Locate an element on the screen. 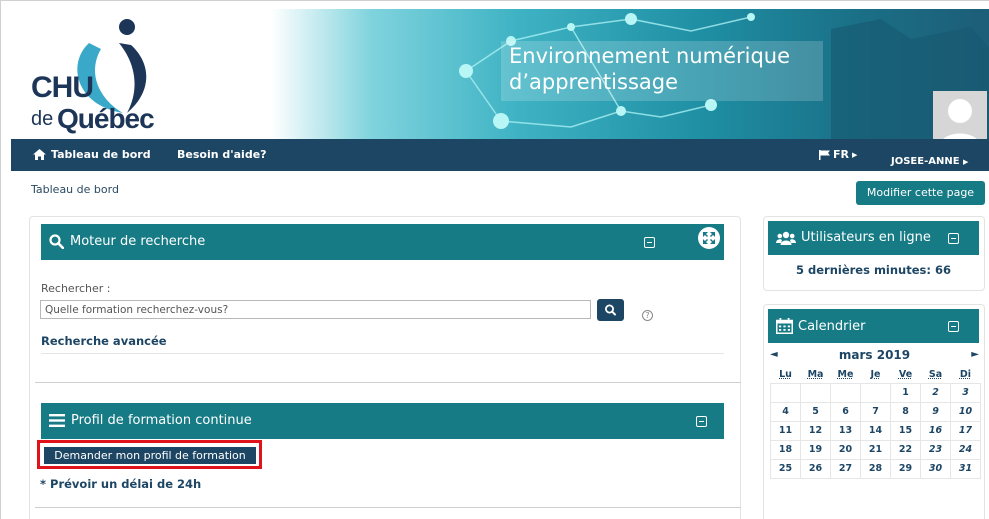  menu-icon is located at coordinates (57, 420).